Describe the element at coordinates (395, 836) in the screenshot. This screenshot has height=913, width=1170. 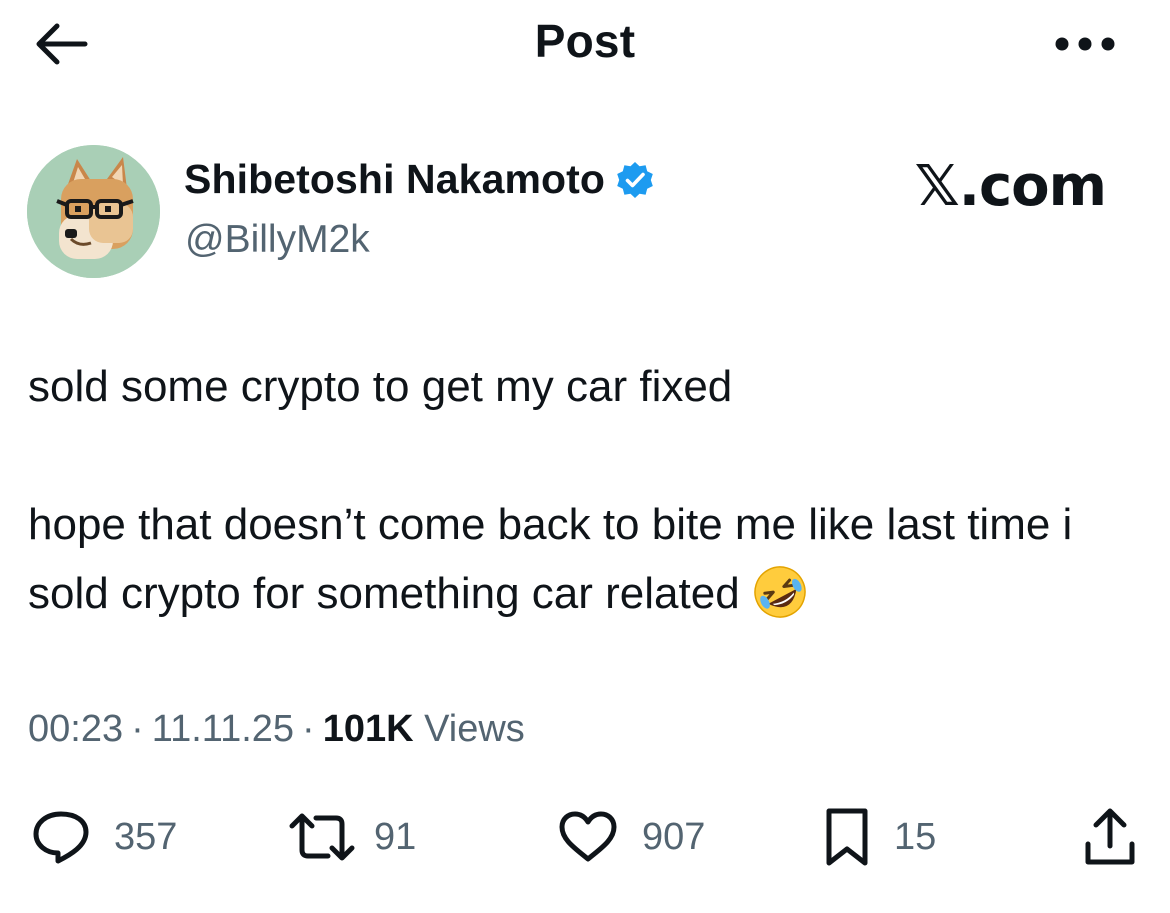
I see `repost-count: 91` at that location.